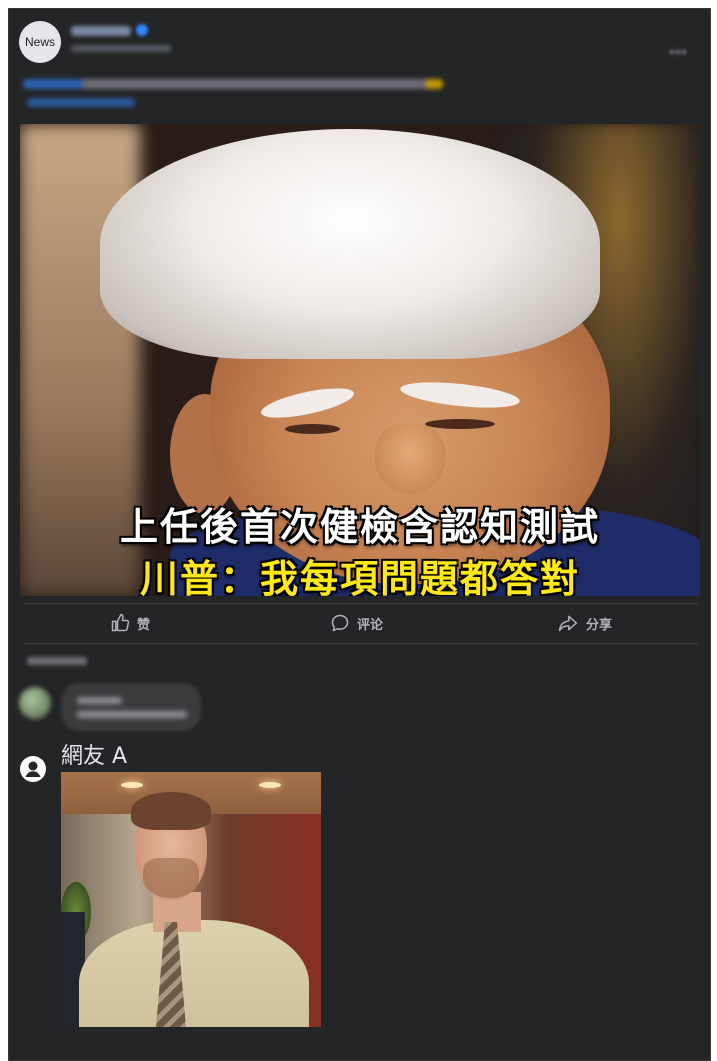 The height and width of the screenshot is (1061, 717). What do you see at coordinates (81, 102) in the screenshot?
I see `post-link-blurred` at bounding box center [81, 102].